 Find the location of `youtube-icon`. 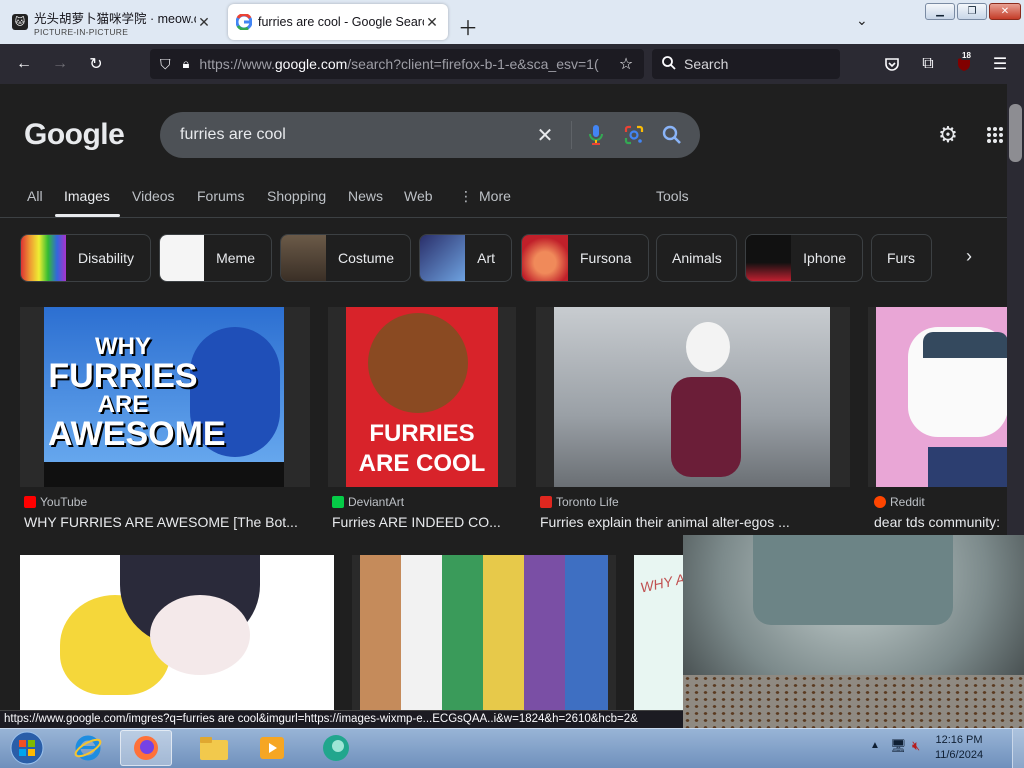

youtube-icon is located at coordinates (30, 502).